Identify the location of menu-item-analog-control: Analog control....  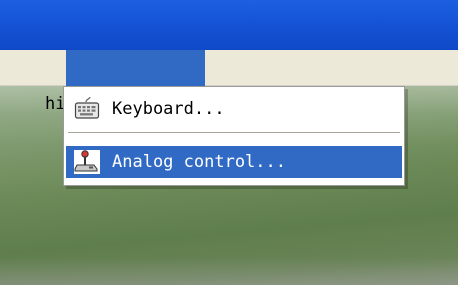
(234, 162).